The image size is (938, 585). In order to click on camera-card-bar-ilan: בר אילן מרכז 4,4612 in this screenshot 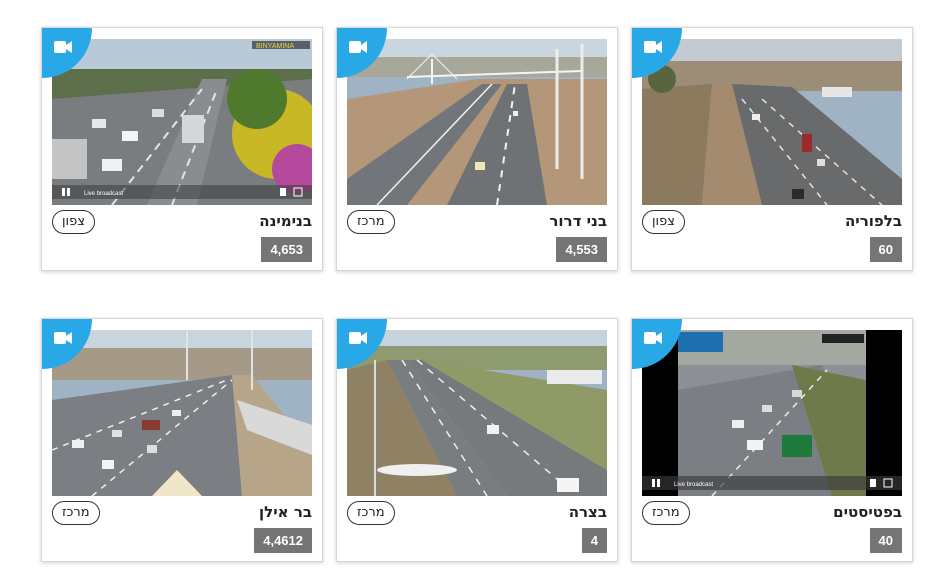, I will do `click(182, 440)`.